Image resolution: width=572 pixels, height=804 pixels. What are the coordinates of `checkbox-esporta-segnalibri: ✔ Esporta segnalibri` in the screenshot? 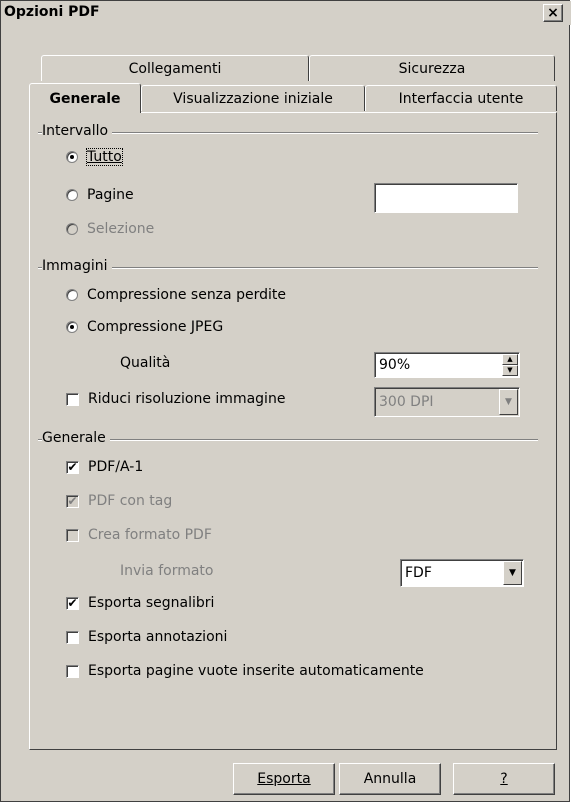 It's located at (140, 603).